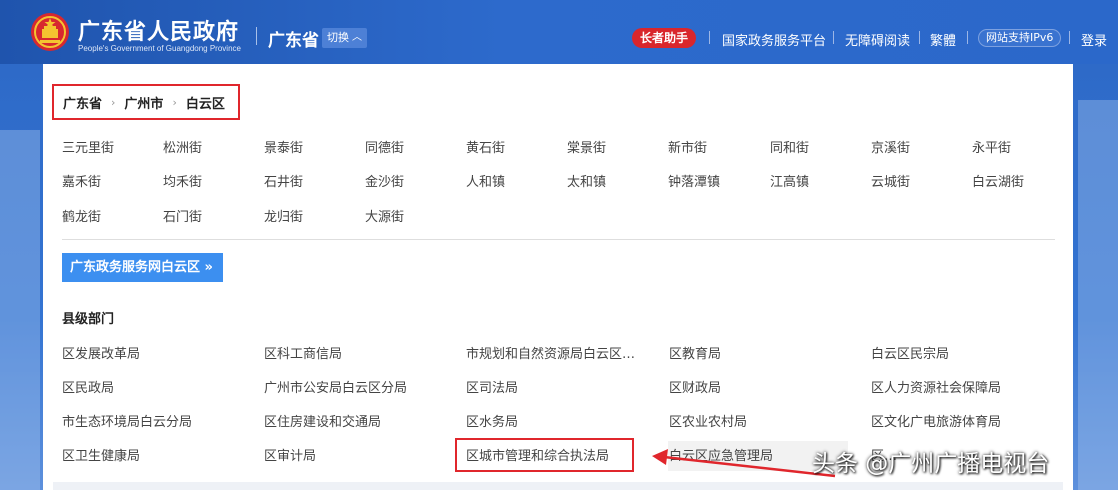 The width and height of the screenshot is (1118, 490). I want to click on breadcrumb: 广东省 › 广州市 › 白云区, so click(146, 102).